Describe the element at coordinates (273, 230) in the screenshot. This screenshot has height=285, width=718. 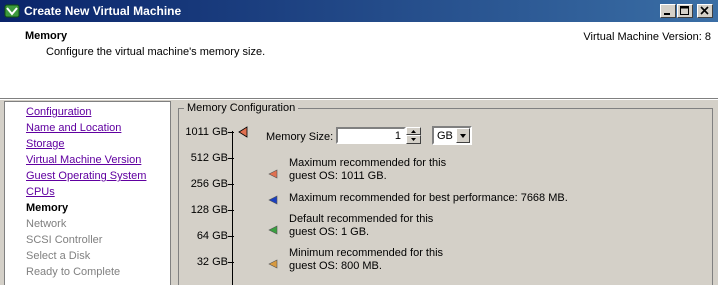
I see `green-marker-icon` at that location.